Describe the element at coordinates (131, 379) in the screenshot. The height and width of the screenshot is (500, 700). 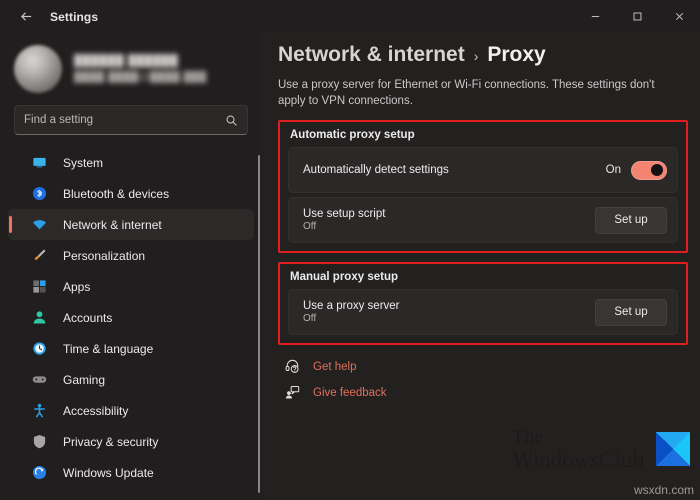
I see `sidebar-item-gaming: Gaming` at that location.